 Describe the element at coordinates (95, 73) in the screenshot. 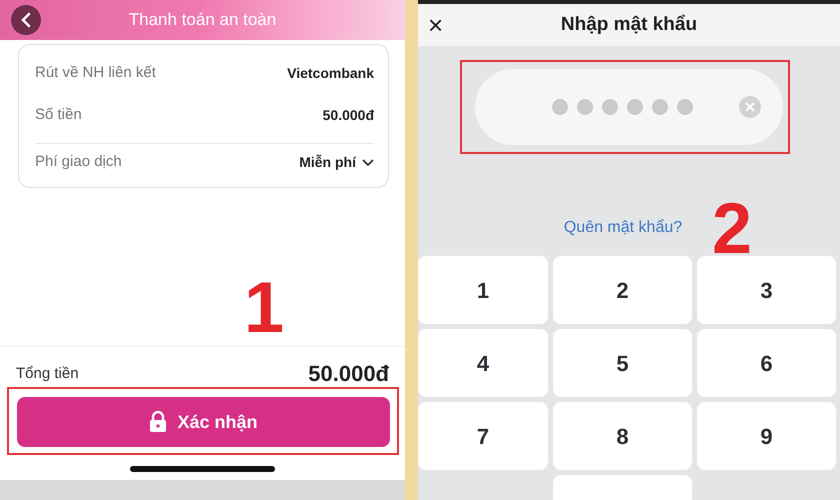

I see `detail-label: Rút về NH liên kết` at that location.